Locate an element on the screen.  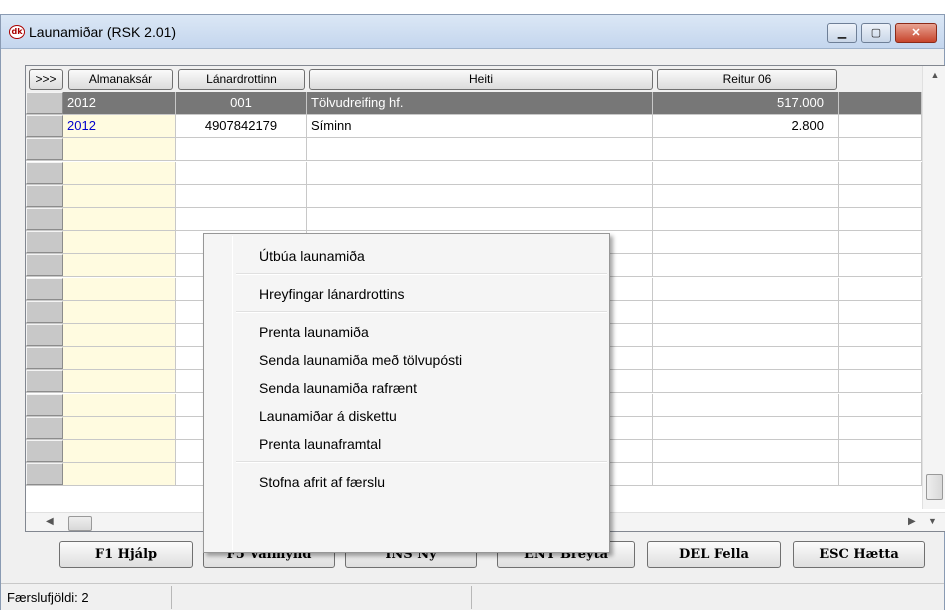
column-header-name: Heiti is located at coordinates (481, 79).